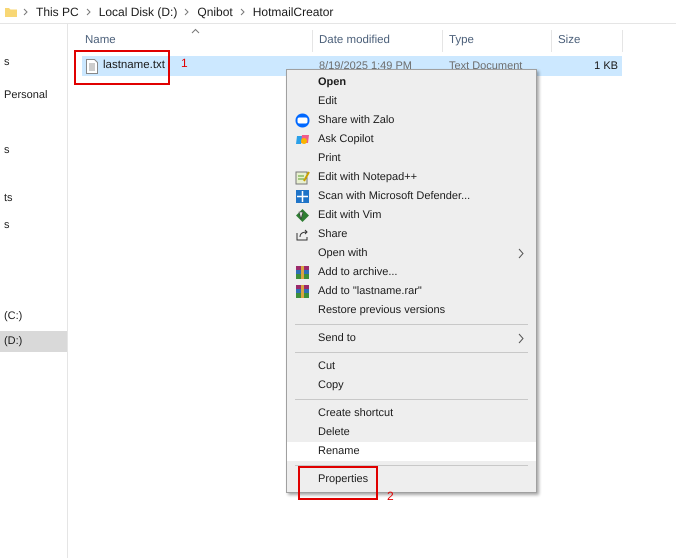 This screenshot has height=558, width=676. Describe the element at coordinates (390, 496) in the screenshot. I see `step-number: 2` at that location.